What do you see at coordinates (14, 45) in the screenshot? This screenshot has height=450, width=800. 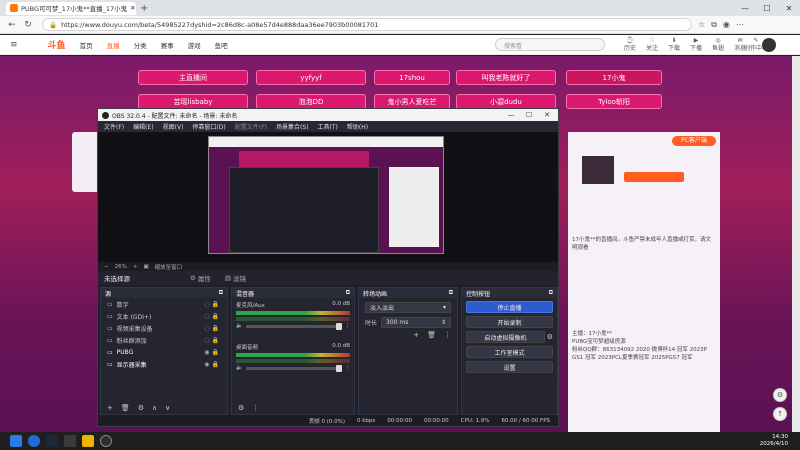 I see `hamburger-icon: ≡` at bounding box center [14, 45].